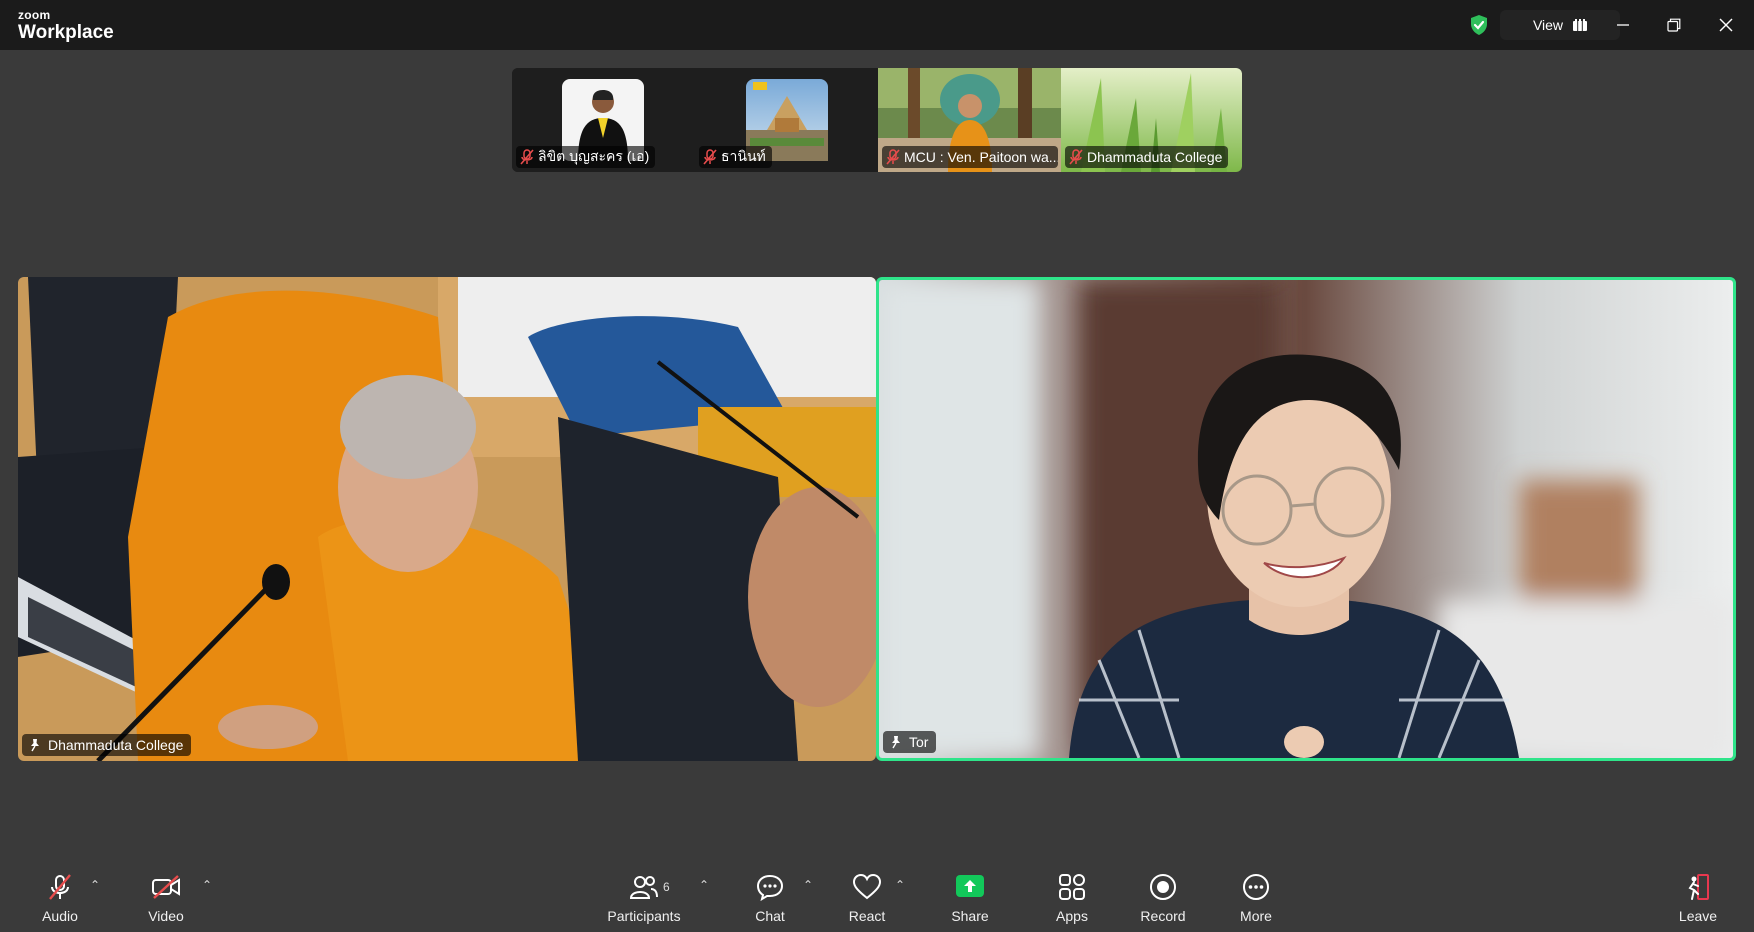 This screenshot has height=932, width=1754. I want to click on video-button: Video, so click(166, 898).